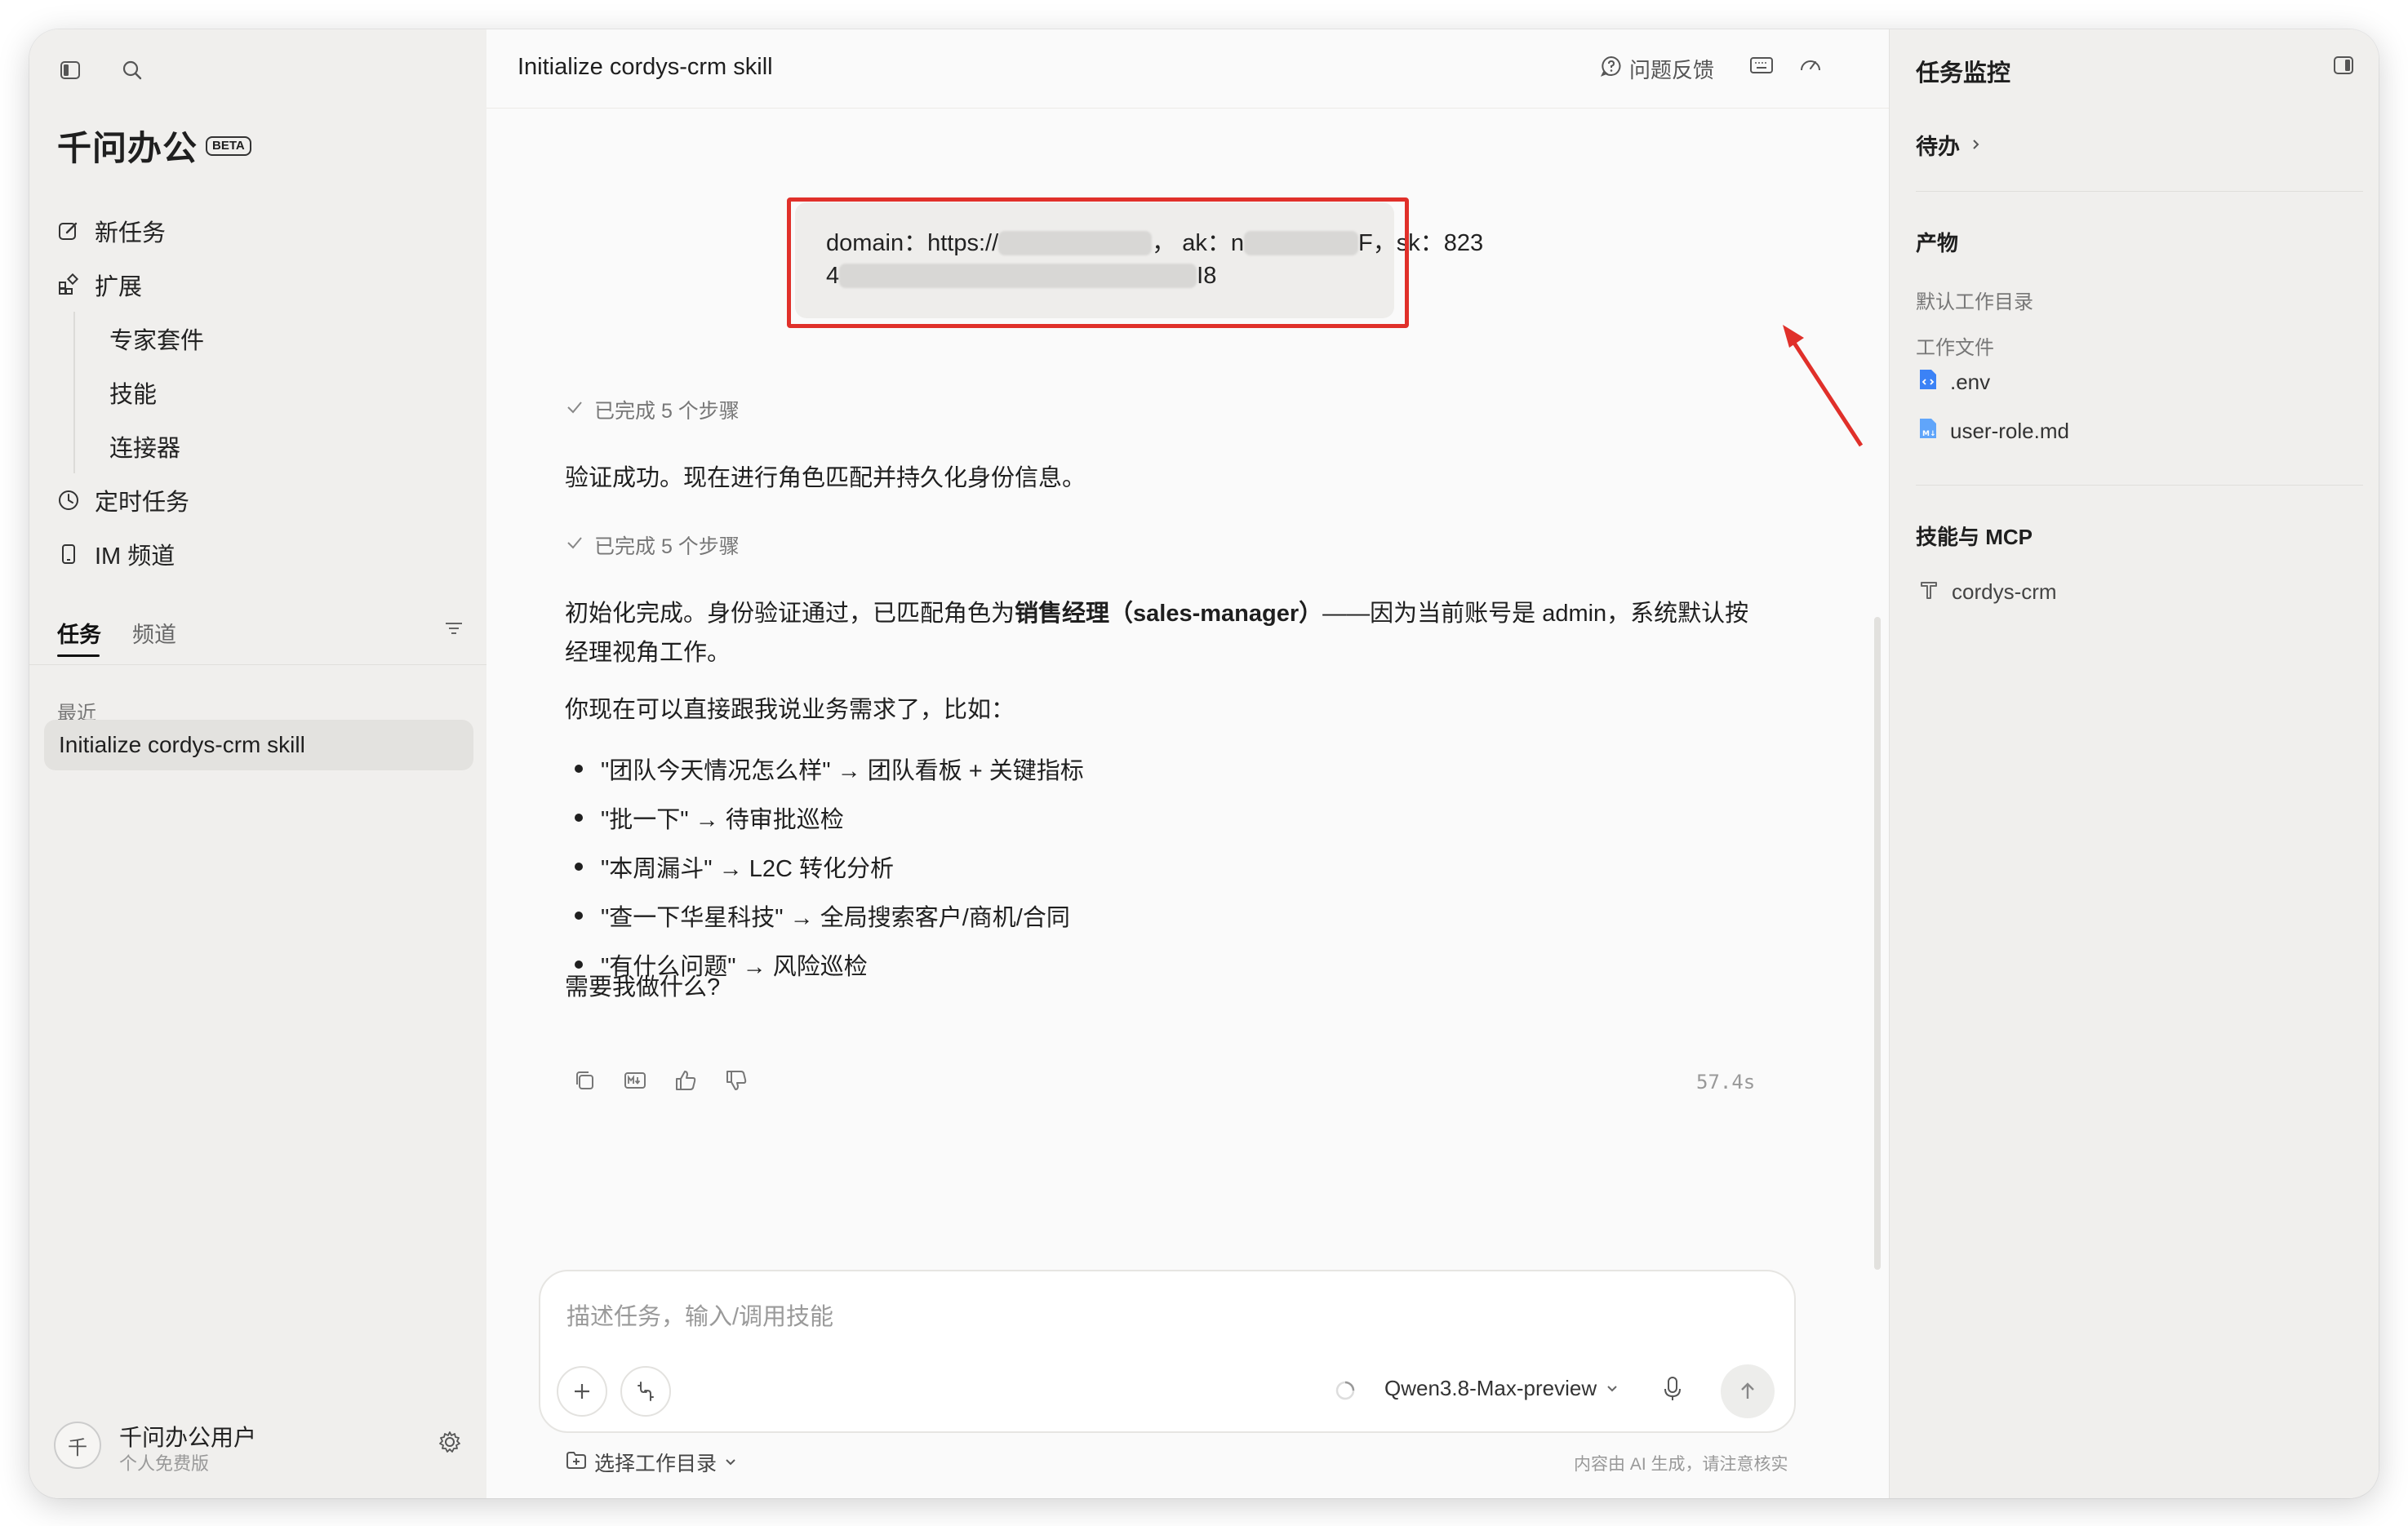 This screenshot has height=1526, width=2408. Describe the element at coordinates (1098, 262) in the screenshot. I see `highlight-annotation-box` at that location.